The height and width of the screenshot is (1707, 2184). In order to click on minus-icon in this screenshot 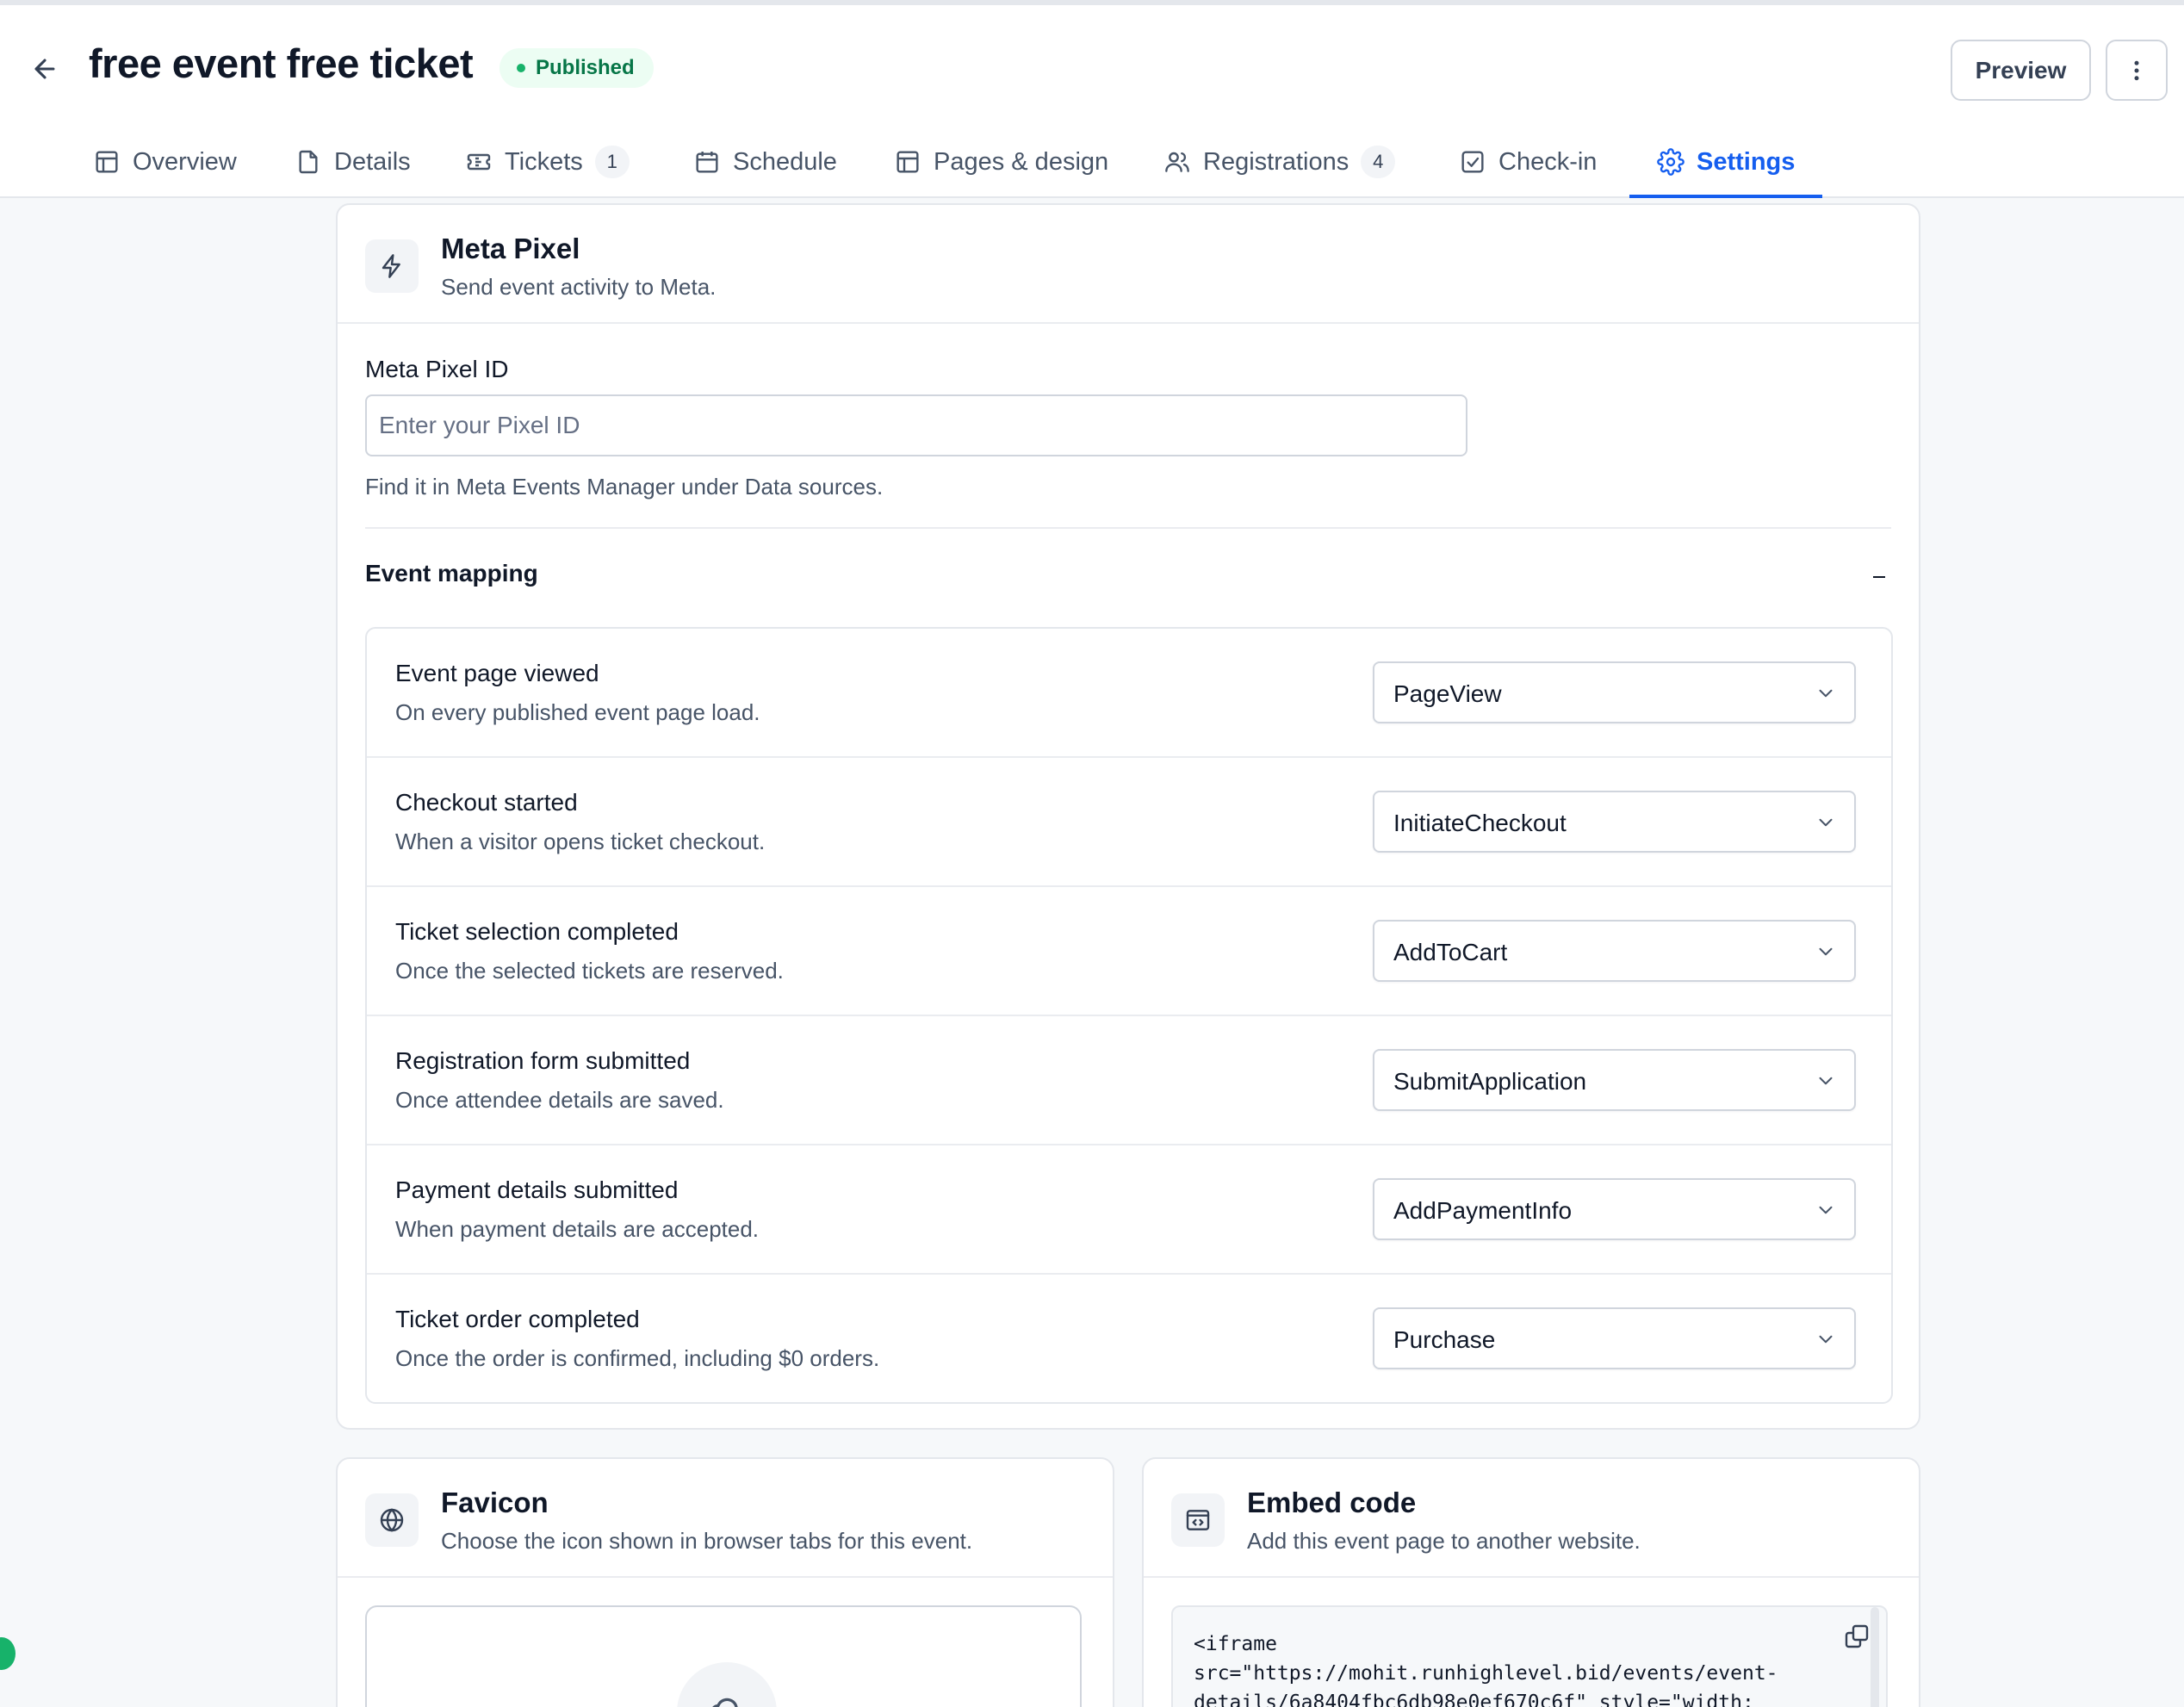, I will do `click(1879, 577)`.